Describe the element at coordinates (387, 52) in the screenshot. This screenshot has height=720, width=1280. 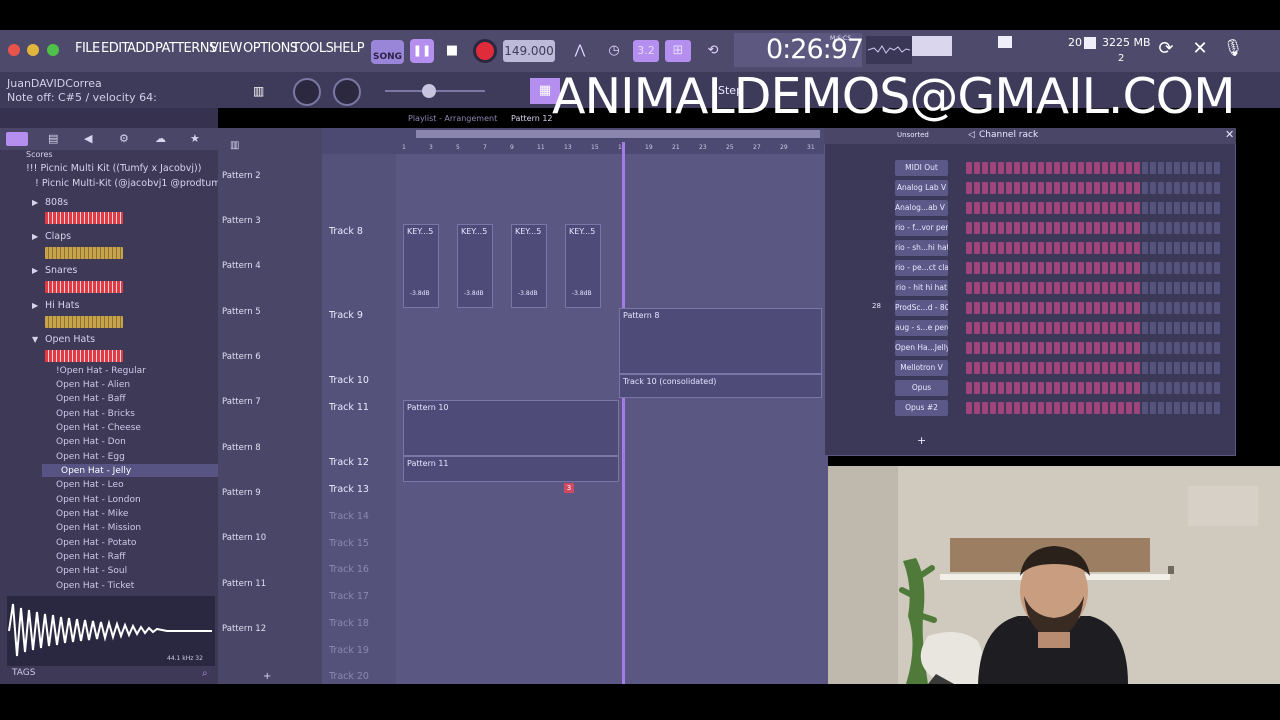
I see `song-mode-button: SONG` at that location.